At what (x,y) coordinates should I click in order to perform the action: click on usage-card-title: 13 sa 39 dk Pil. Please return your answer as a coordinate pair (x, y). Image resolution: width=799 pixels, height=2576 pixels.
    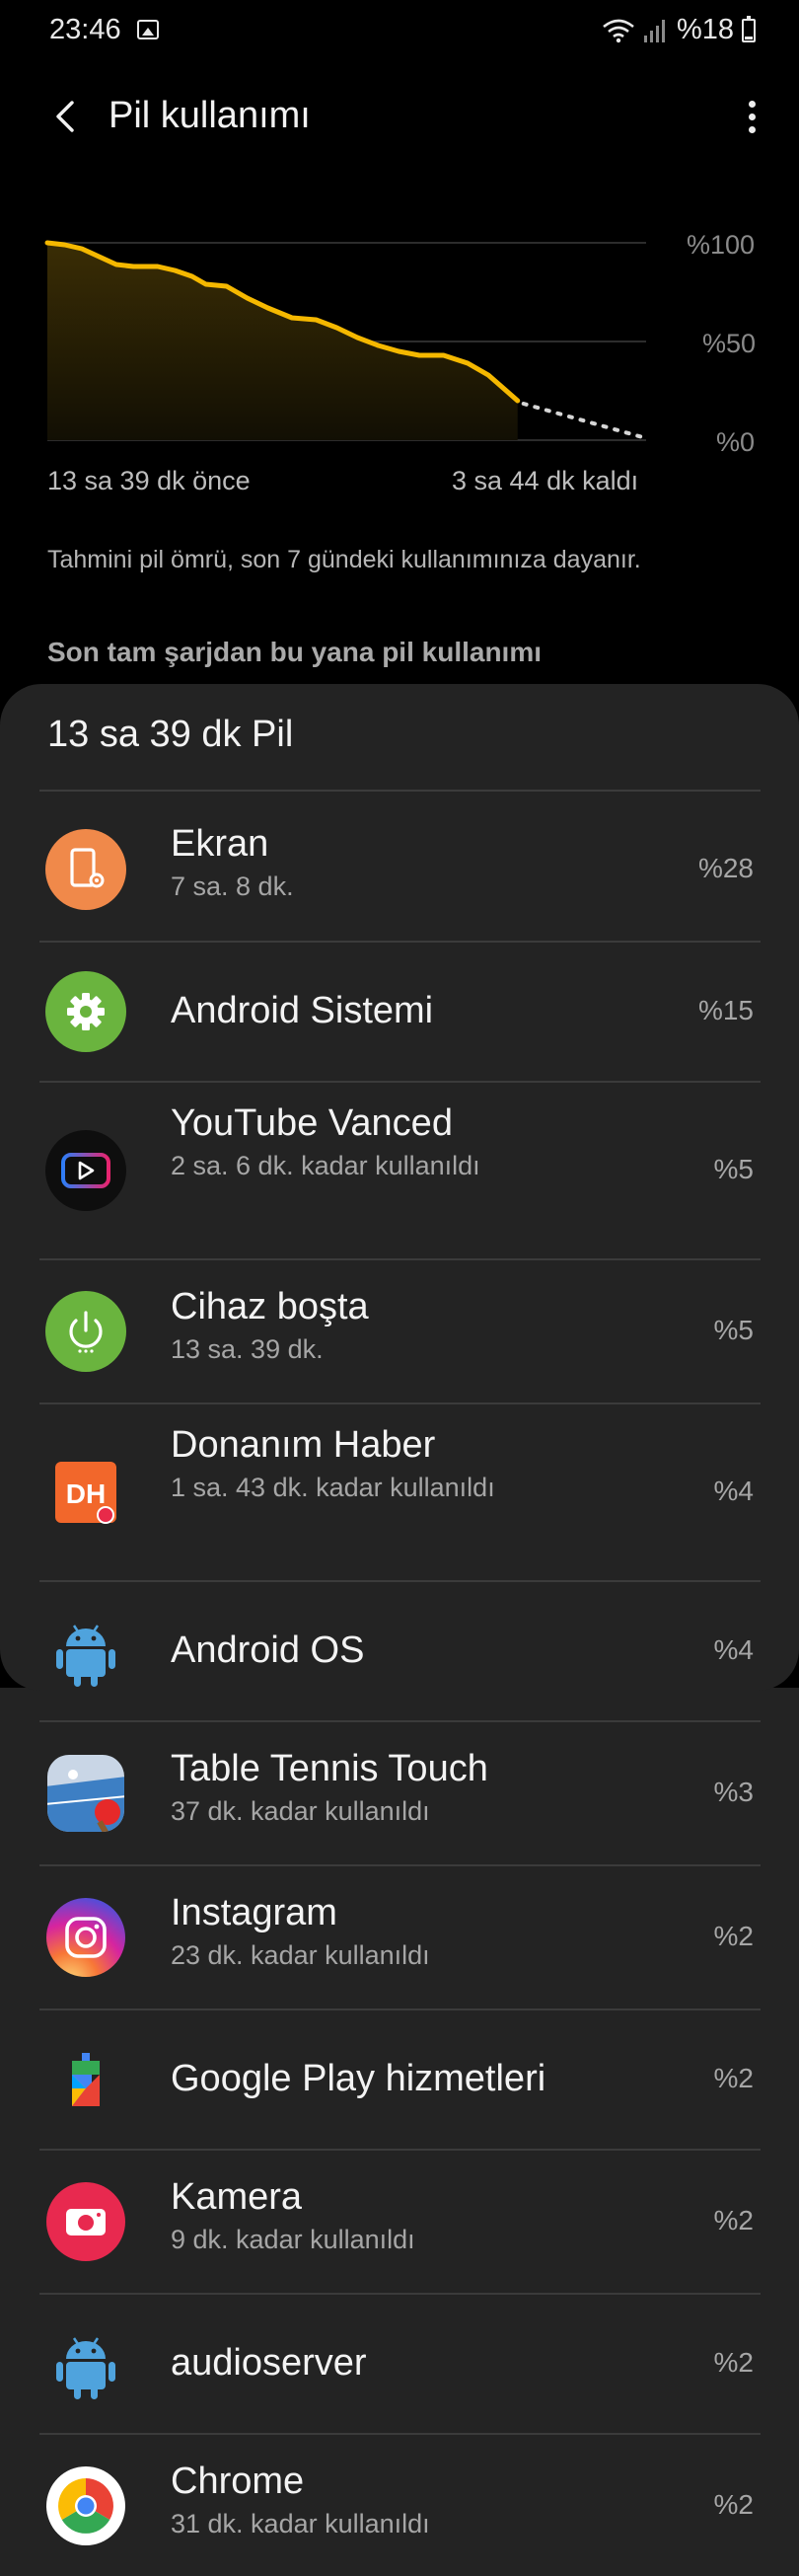
    Looking at the image, I should click on (170, 734).